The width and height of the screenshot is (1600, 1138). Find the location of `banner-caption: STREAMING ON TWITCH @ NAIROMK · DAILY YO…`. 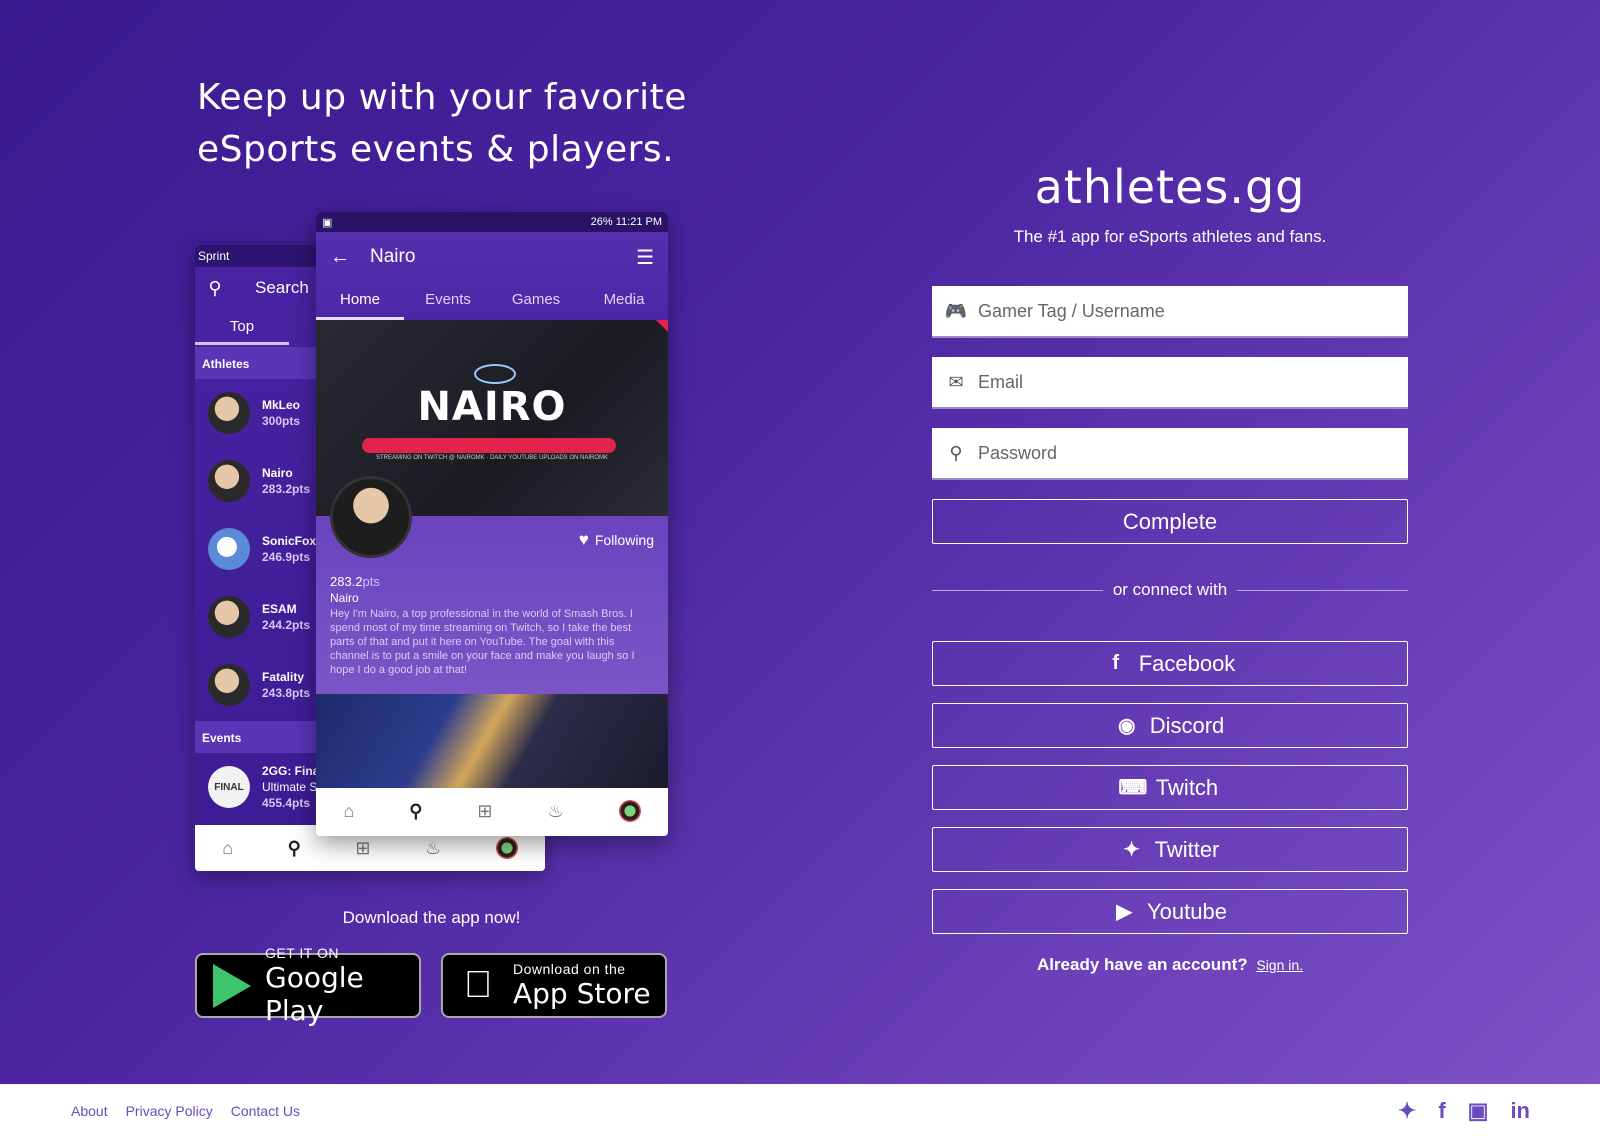

banner-caption: STREAMING ON TWITCH @ NAIROMK · DAILY YO… is located at coordinates (491, 458).